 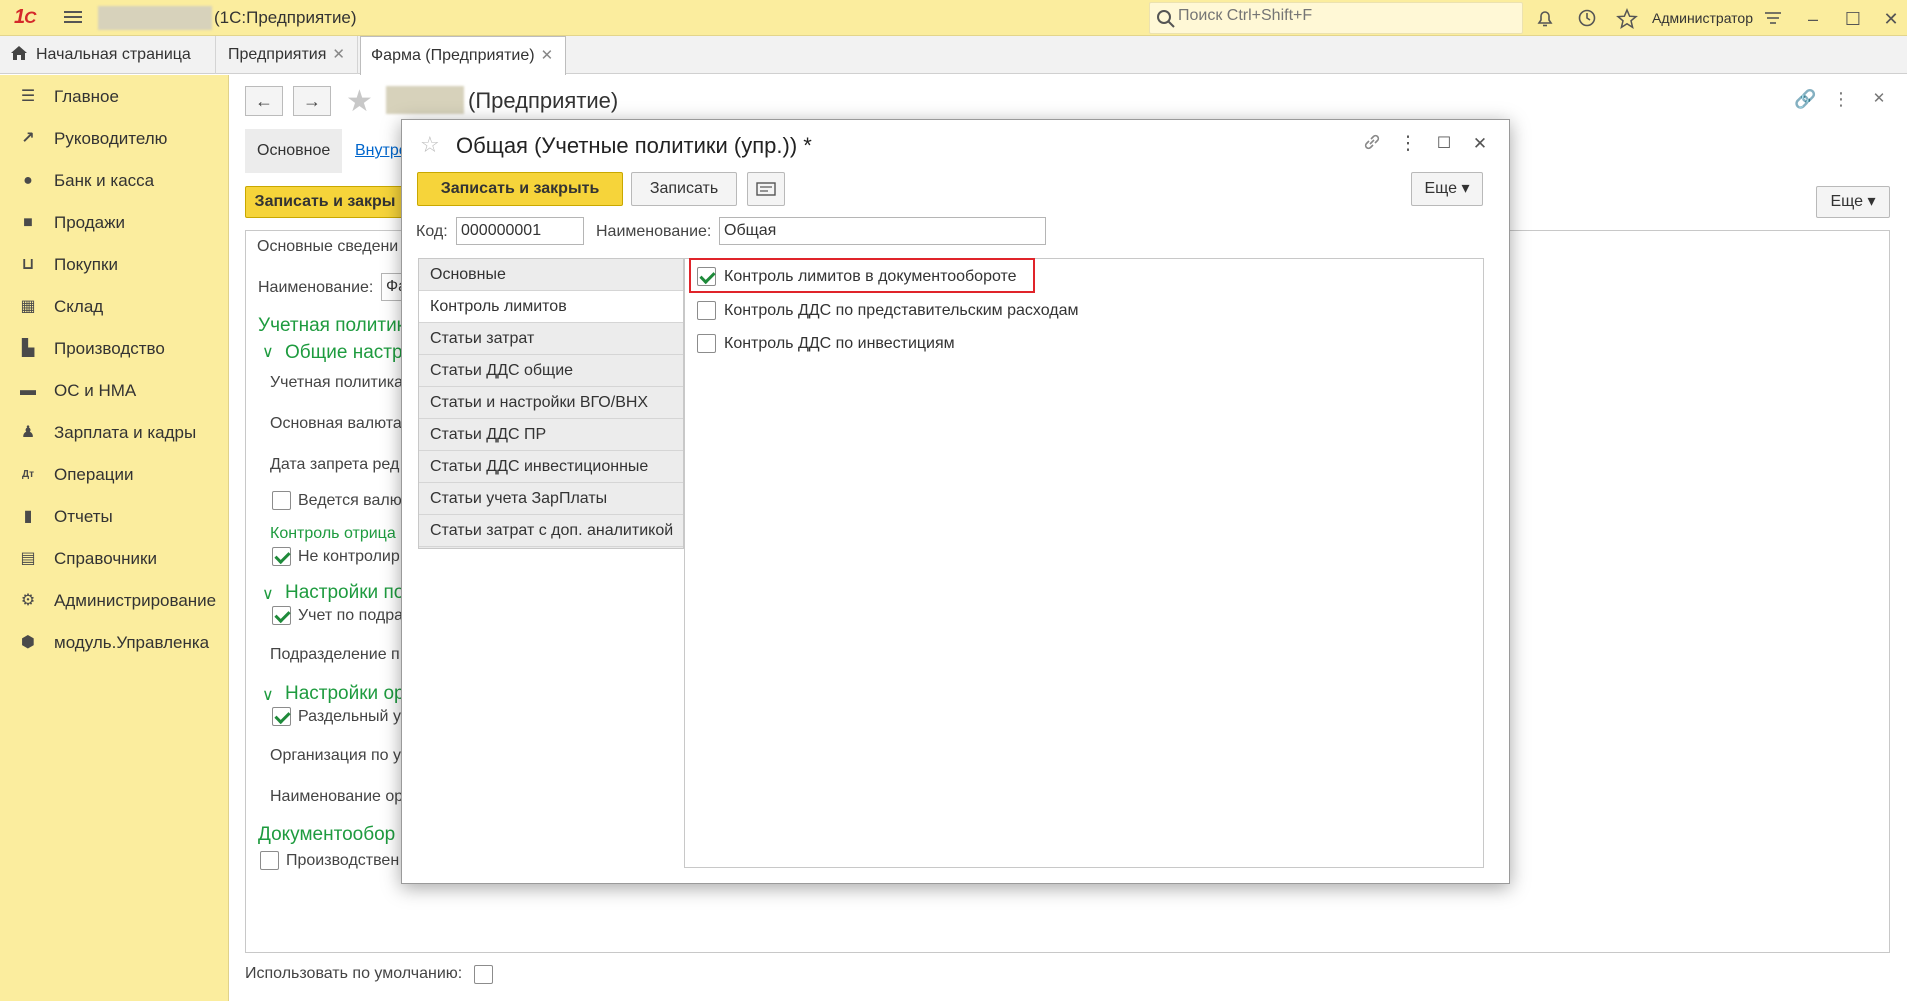 I want to click on representation-cashflow-checkbox, so click(x=706, y=310).